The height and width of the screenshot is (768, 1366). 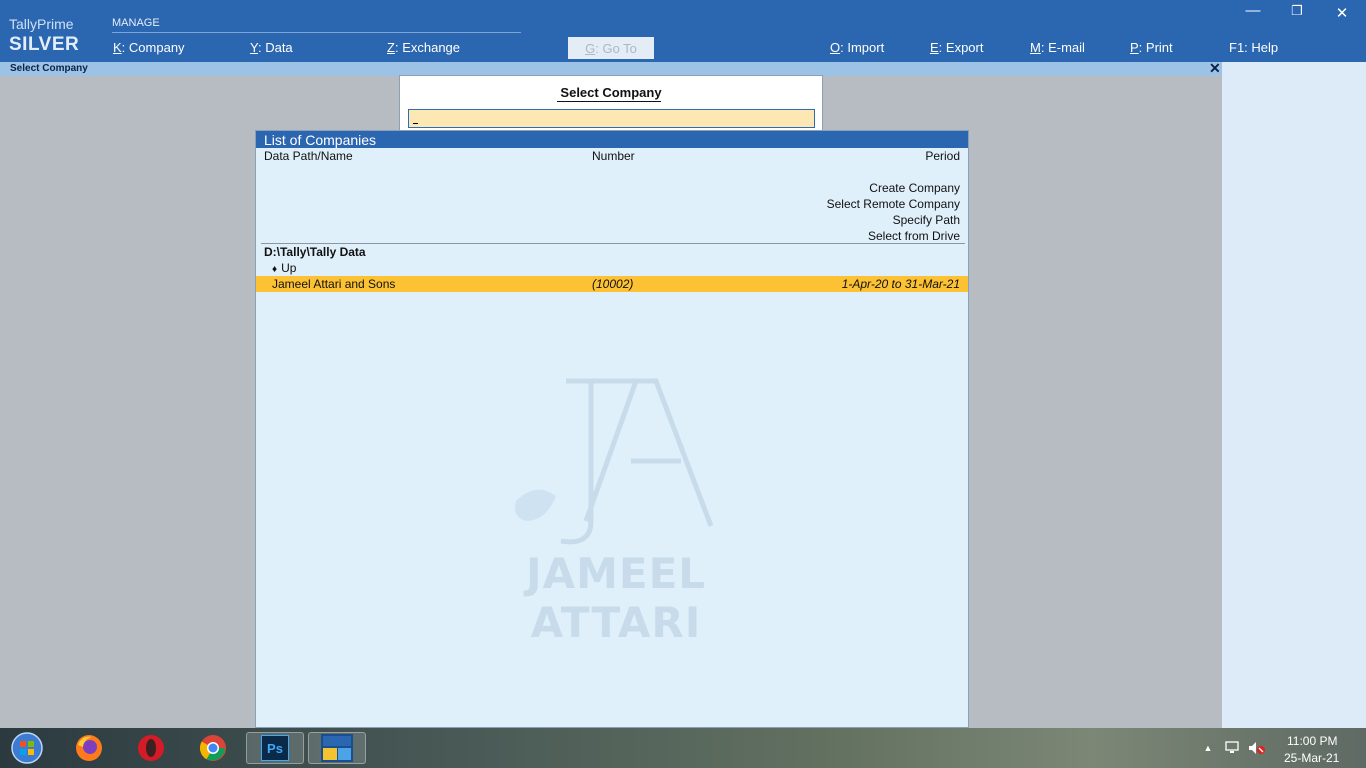 What do you see at coordinates (1233, 748) in the screenshot?
I see `network-icon` at bounding box center [1233, 748].